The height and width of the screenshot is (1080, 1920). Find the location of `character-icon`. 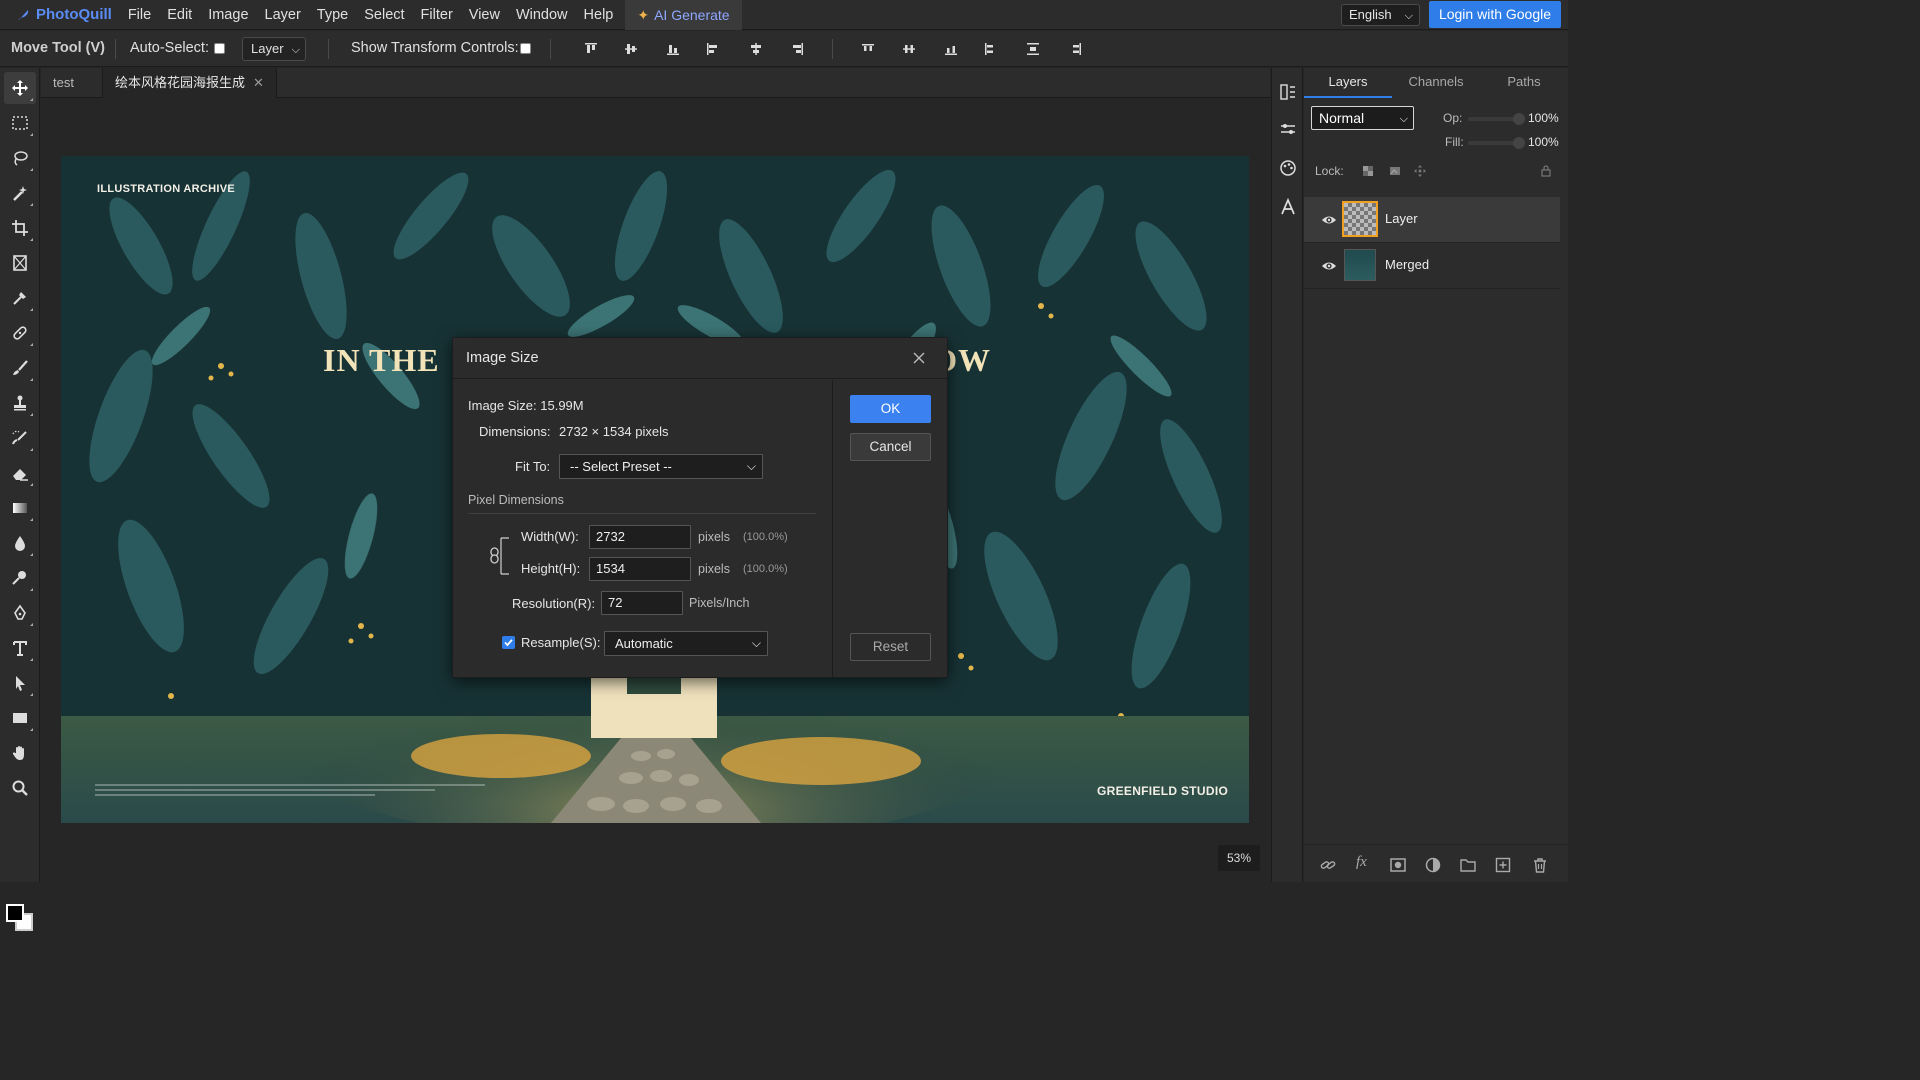

character-icon is located at coordinates (1288, 207).